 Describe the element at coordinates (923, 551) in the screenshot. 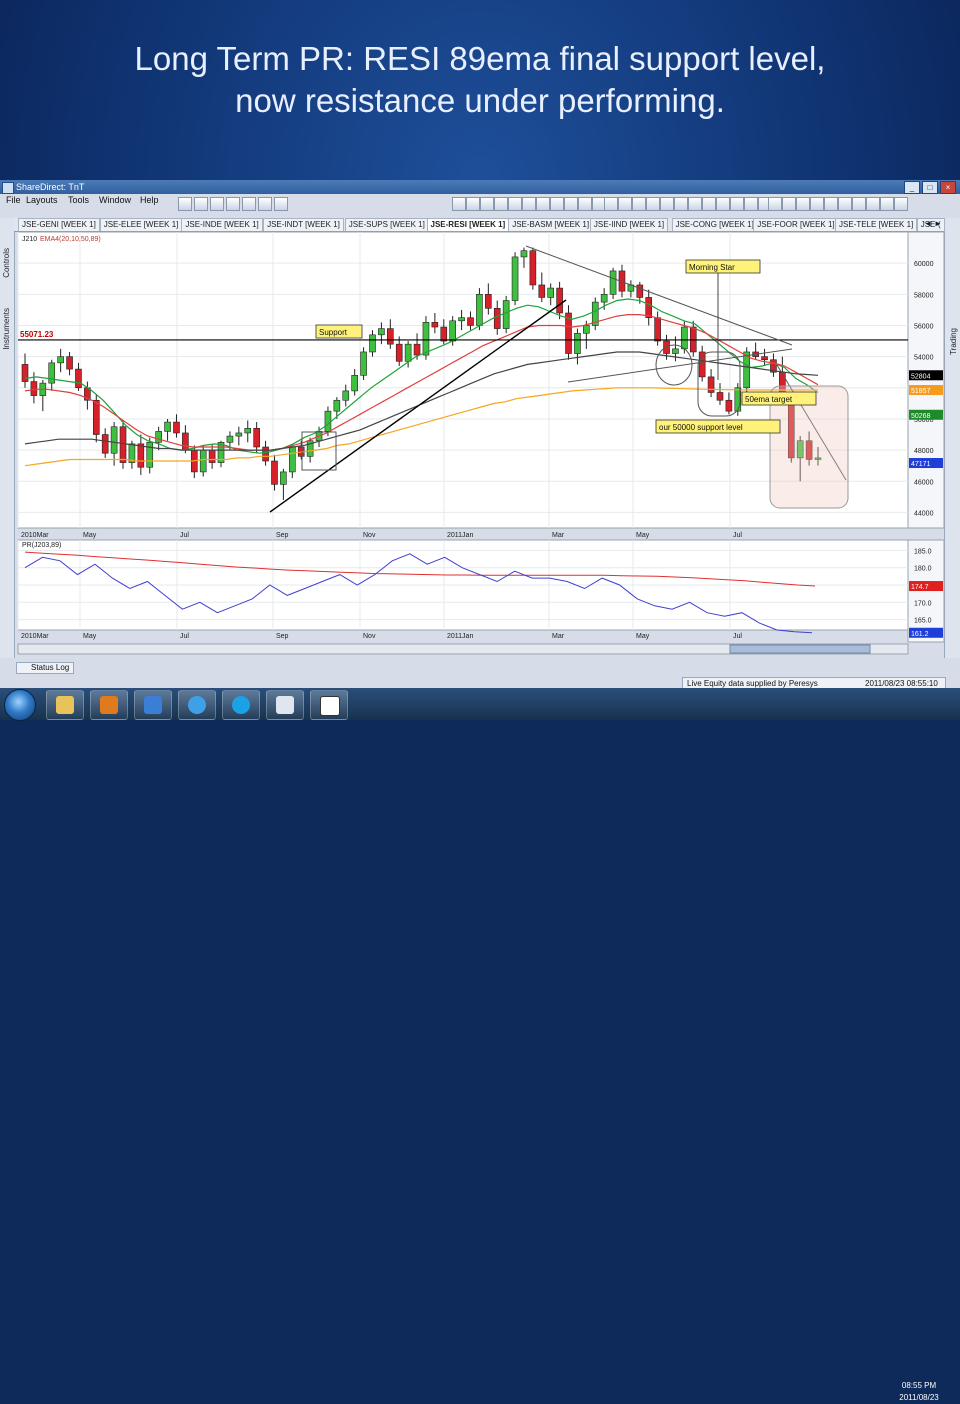

I see `pr-y-tick-label: 185.0` at that location.